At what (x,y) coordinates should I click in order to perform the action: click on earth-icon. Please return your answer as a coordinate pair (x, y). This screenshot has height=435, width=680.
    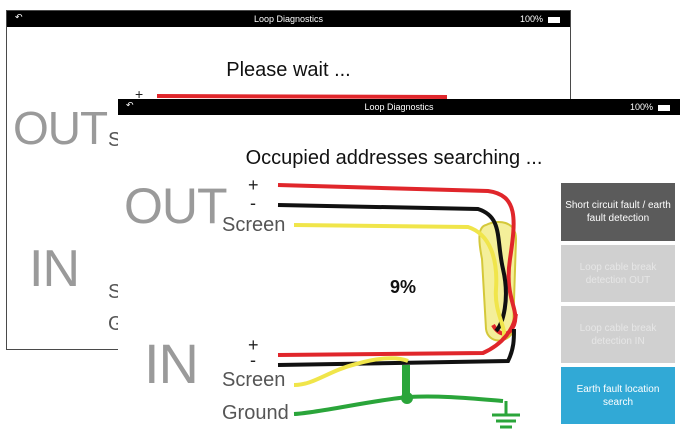
    Looking at the image, I should click on (506, 415).